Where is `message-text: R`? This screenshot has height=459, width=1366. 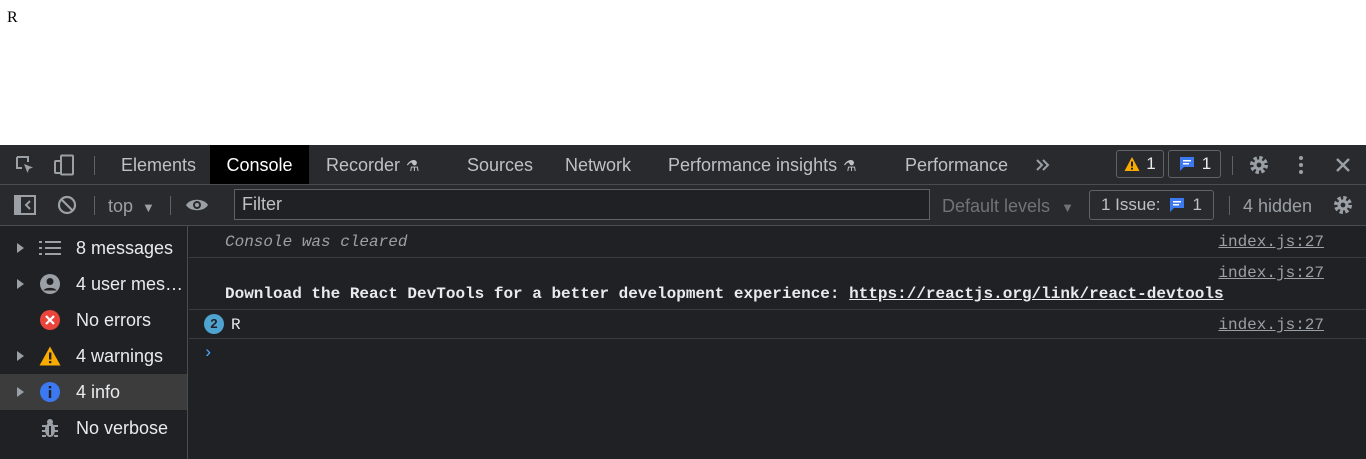
message-text: R is located at coordinates (236, 325).